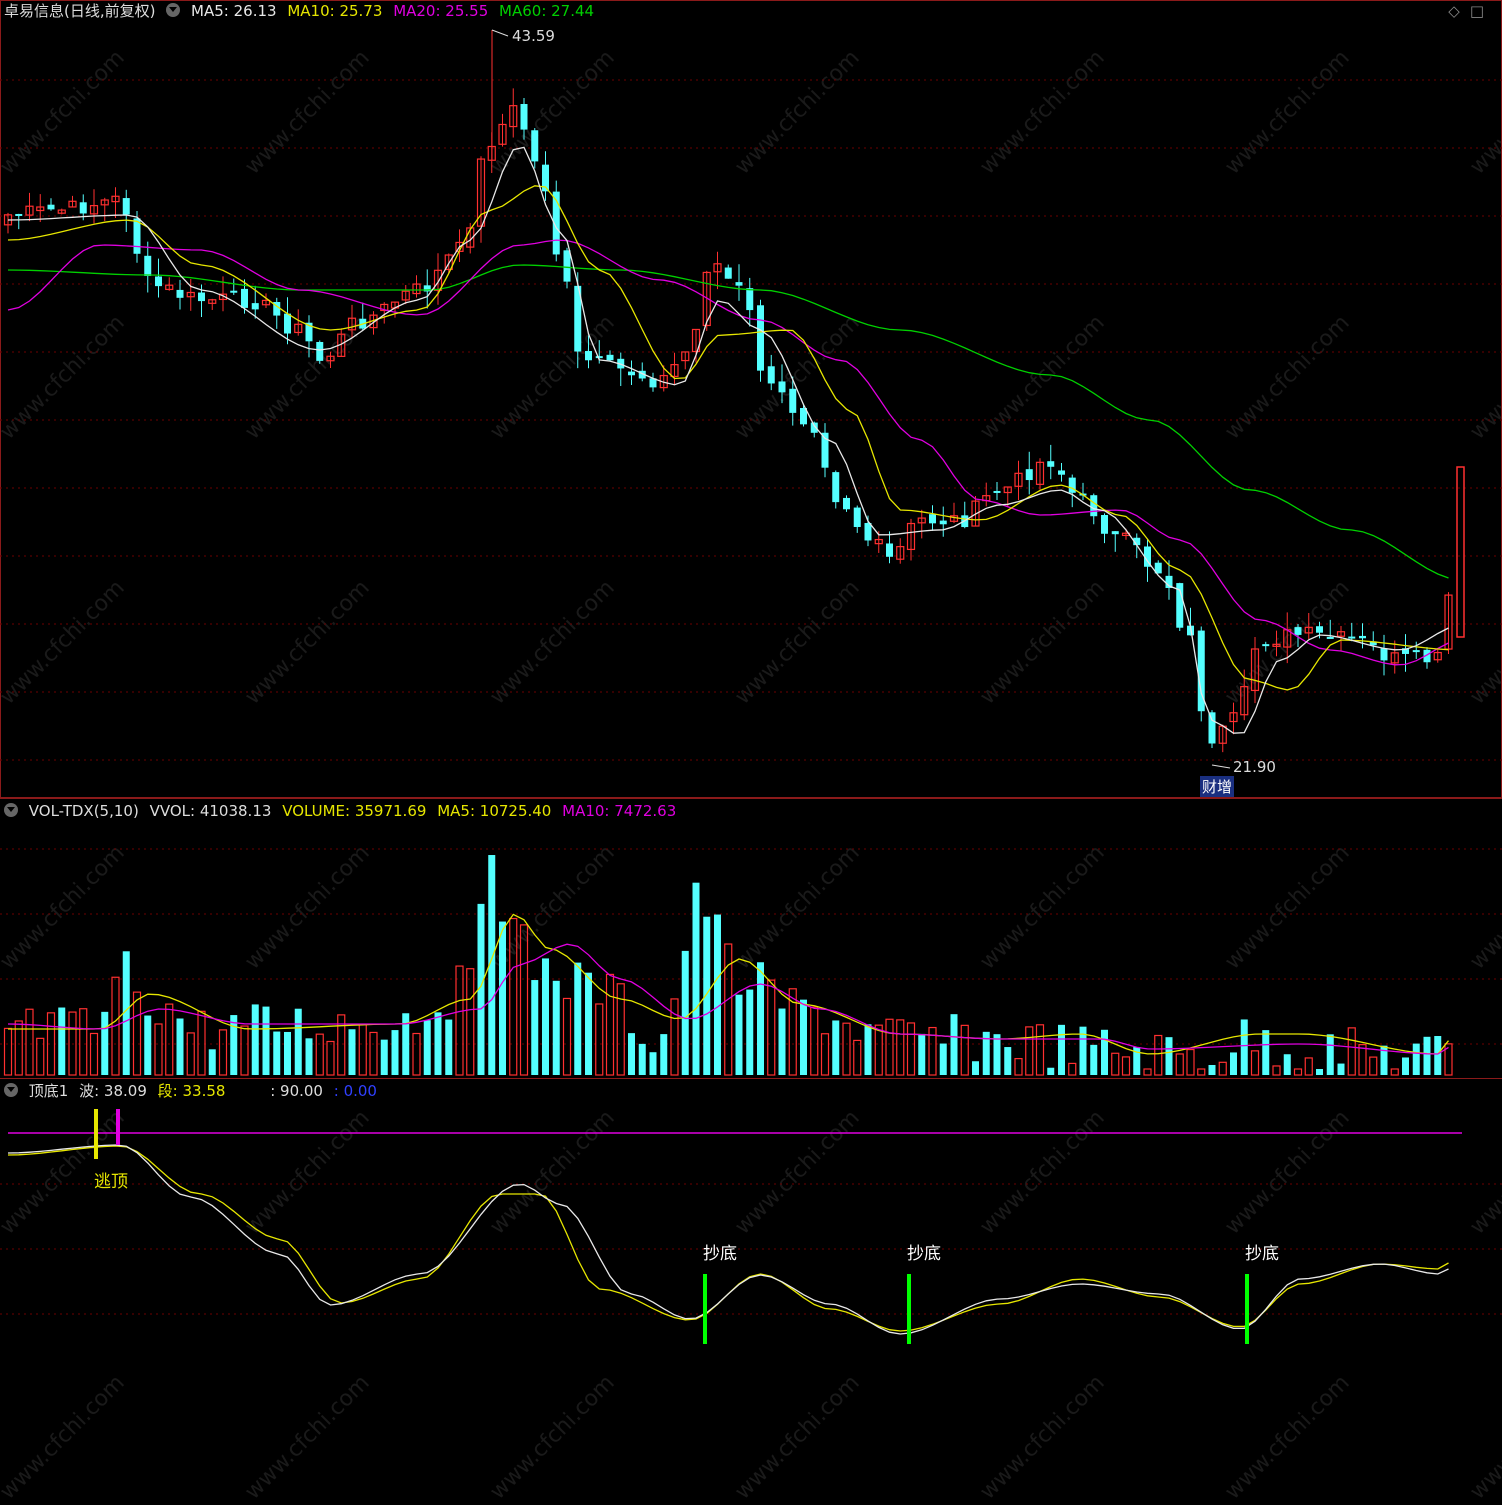  I want to click on event-tag: 财增, so click(1217, 786).